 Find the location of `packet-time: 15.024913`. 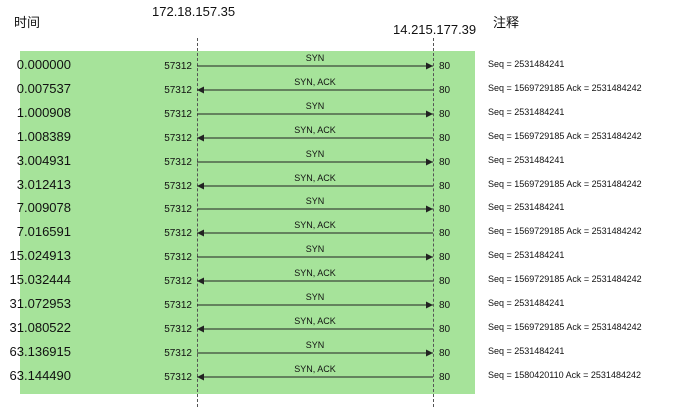

packet-time: 15.024913 is located at coordinates (40, 256).